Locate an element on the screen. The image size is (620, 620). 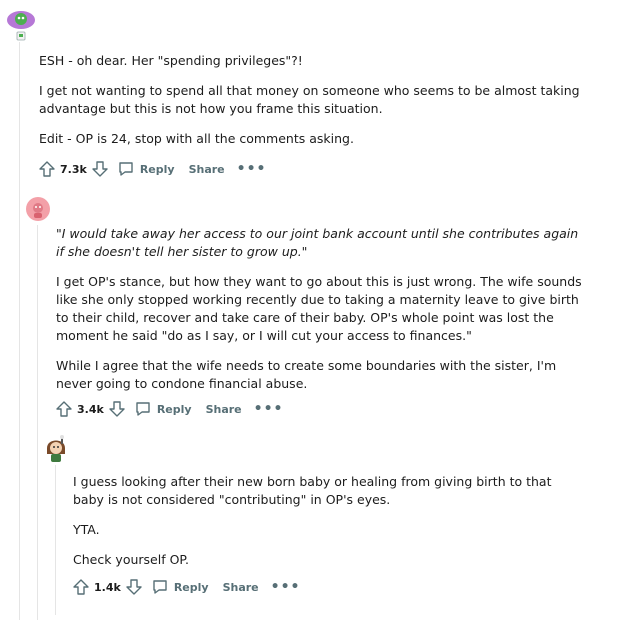
comment-paragraph: YTA. is located at coordinates (86, 529).